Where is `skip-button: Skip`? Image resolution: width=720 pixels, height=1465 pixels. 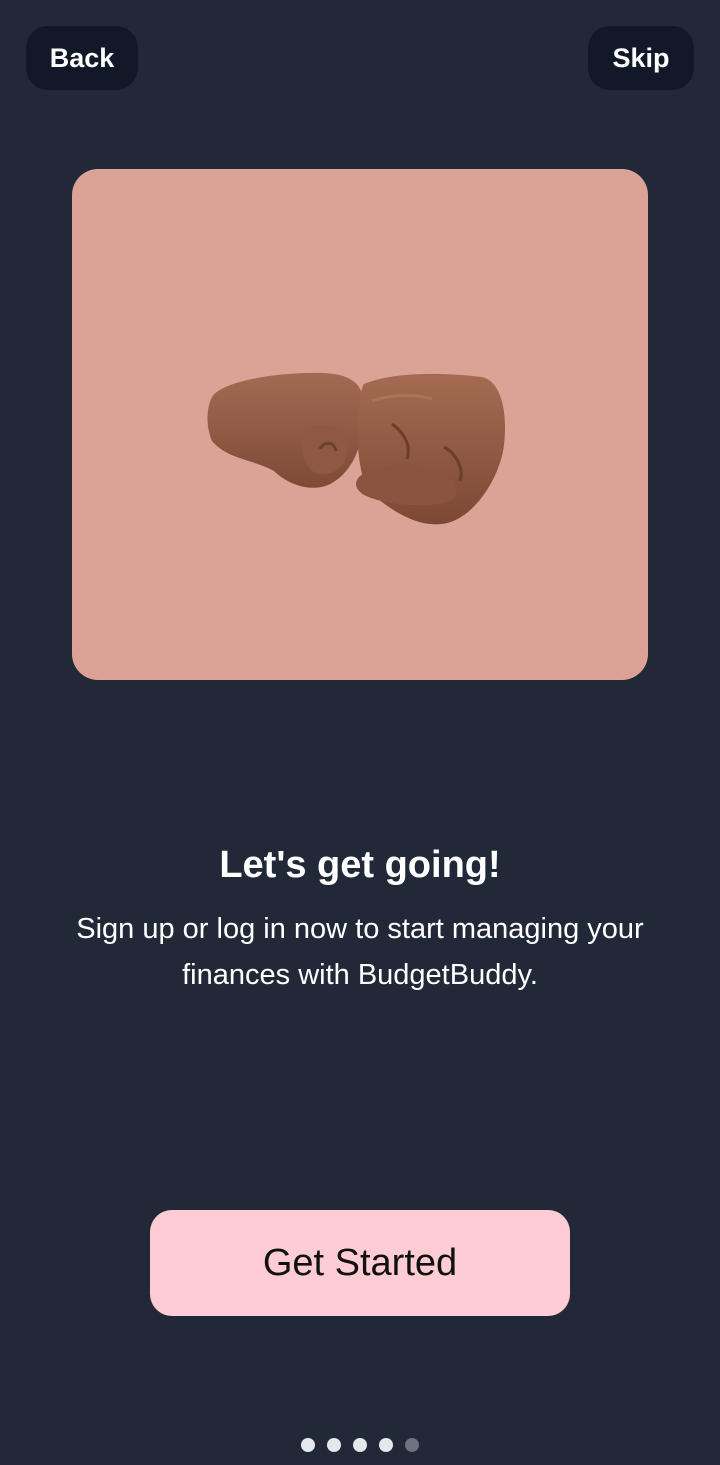
skip-button: Skip is located at coordinates (641, 58).